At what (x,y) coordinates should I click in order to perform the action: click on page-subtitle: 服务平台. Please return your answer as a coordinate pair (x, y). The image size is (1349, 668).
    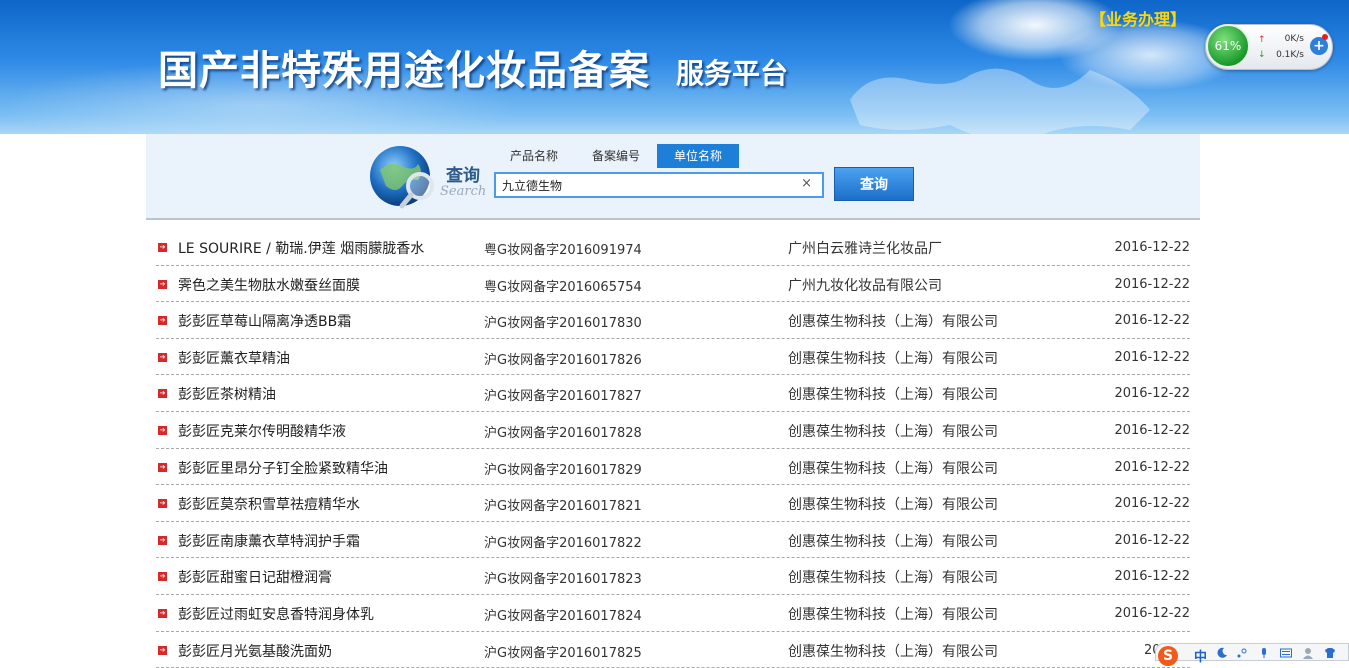
    Looking at the image, I should click on (732, 73).